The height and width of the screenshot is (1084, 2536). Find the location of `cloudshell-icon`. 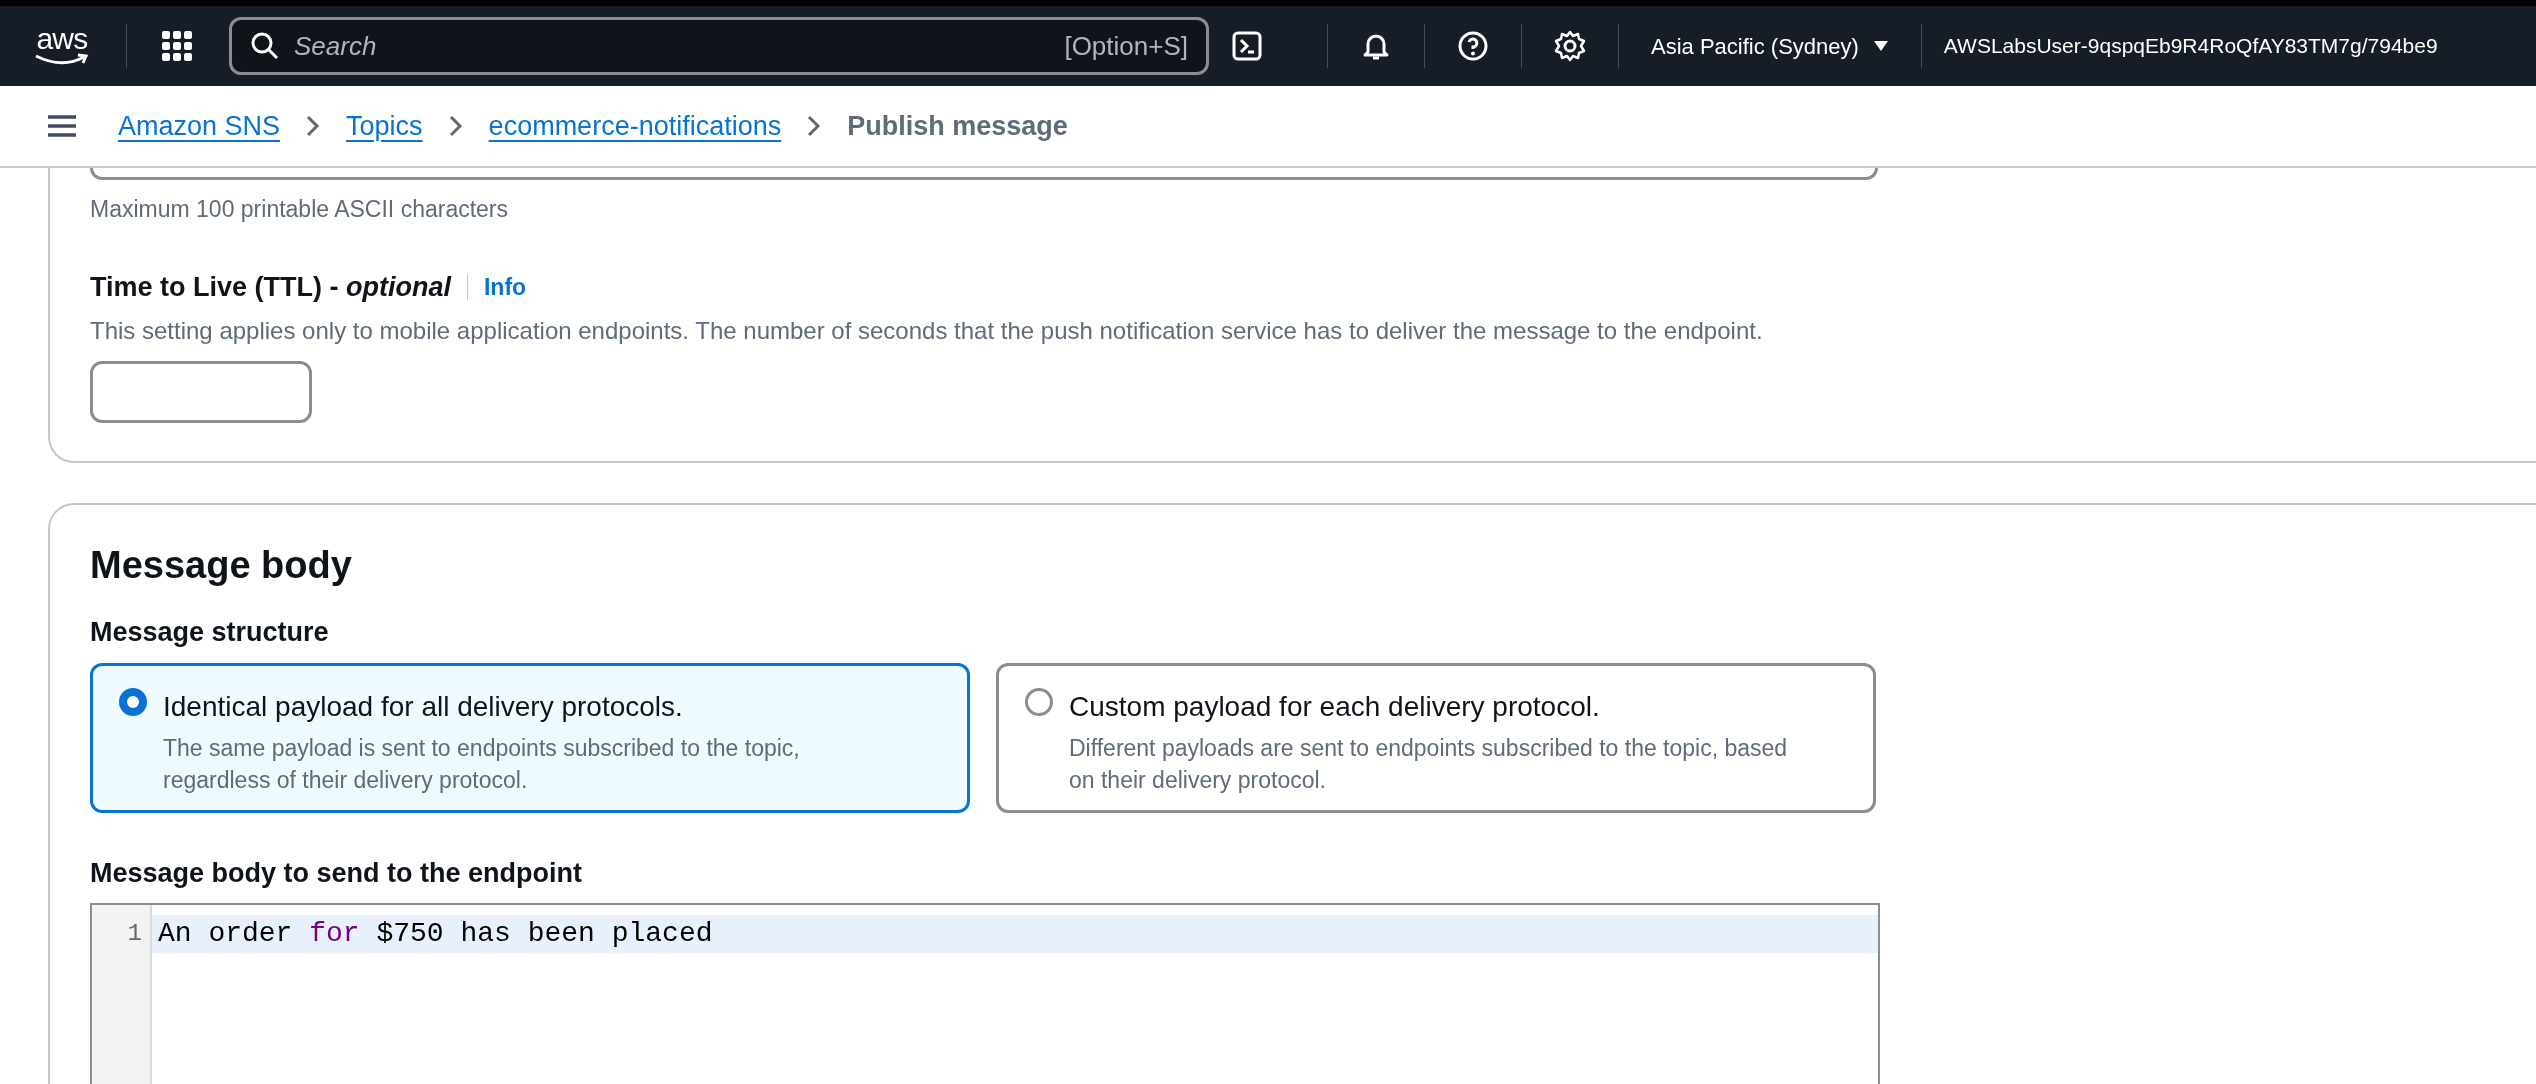

cloudshell-icon is located at coordinates (1247, 46).